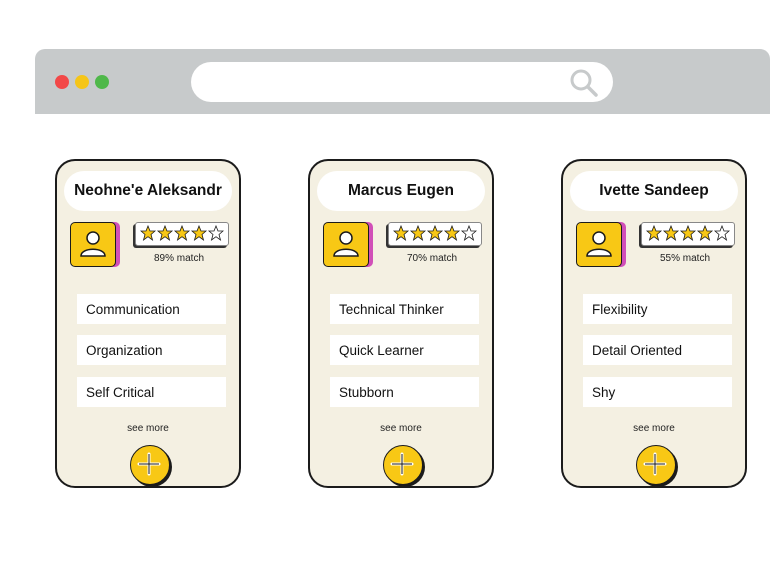  Describe the element at coordinates (102, 82) in the screenshot. I see `maximize-dot` at that location.